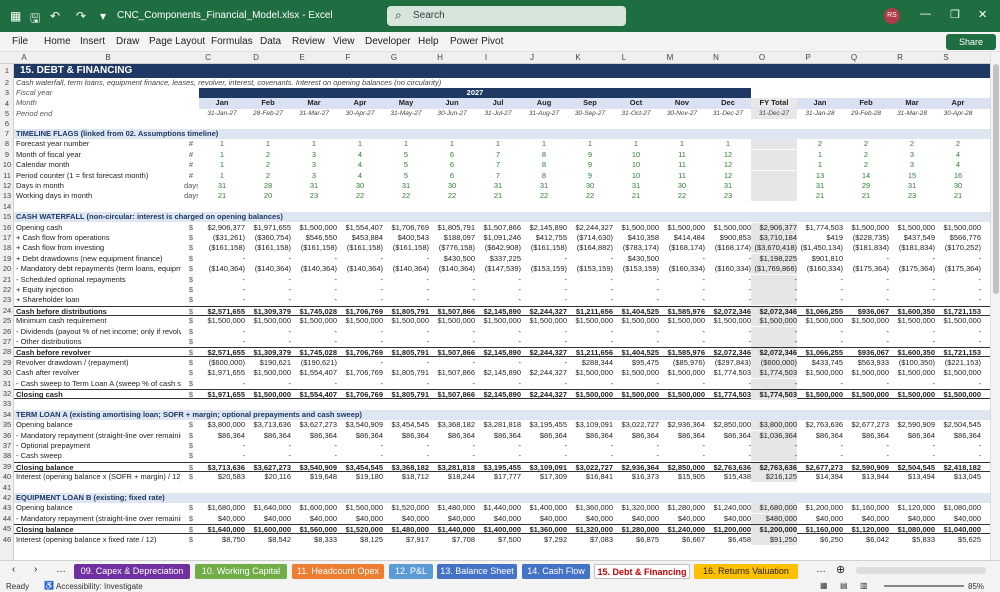 This screenshot has height=592, width=1000. I want to click on column-header-E: E, so click(302, 57).